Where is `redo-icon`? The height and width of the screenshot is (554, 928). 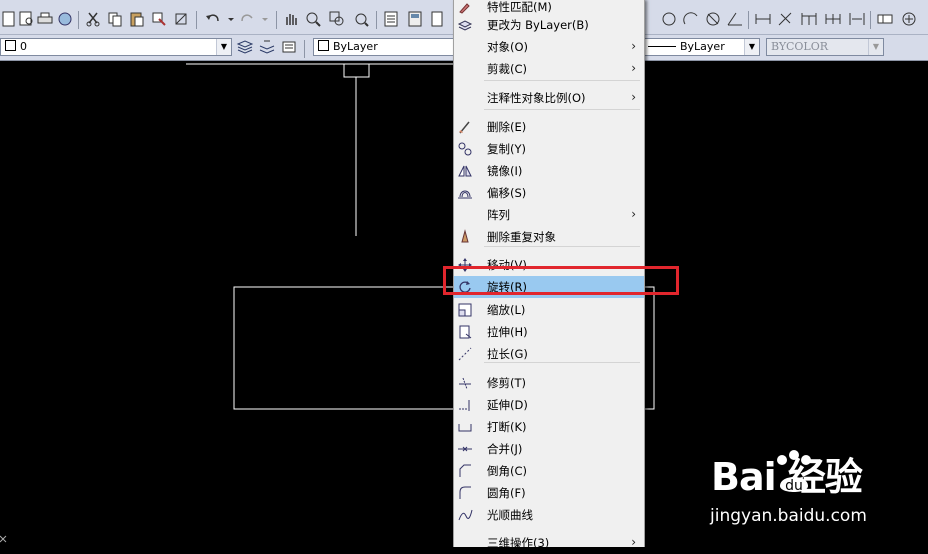 redo-icon is located at coordinates (247, 19).